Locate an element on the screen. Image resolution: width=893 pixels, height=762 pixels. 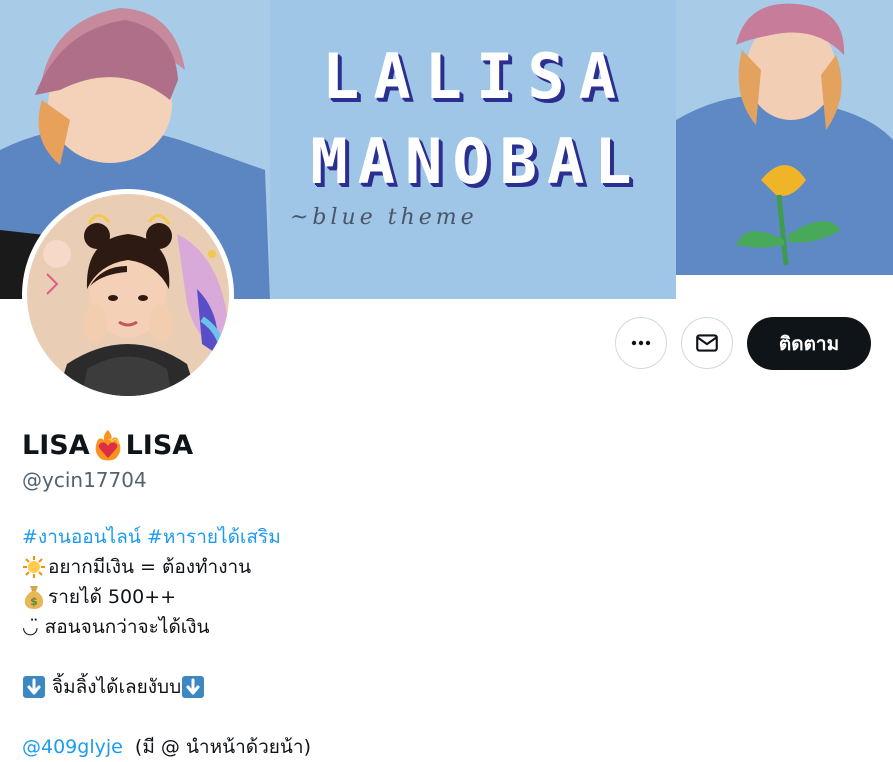
mention-note: (มี @ นำหน้าด้วยน้า) is located at coordinates (222, 747).